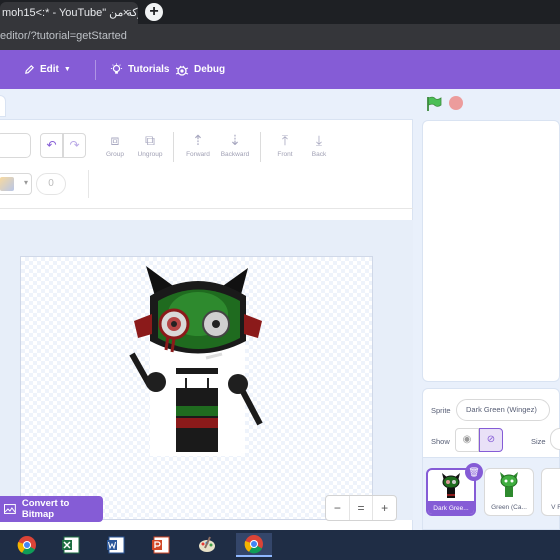  I want to click on menu-divider, so click(95, 70).